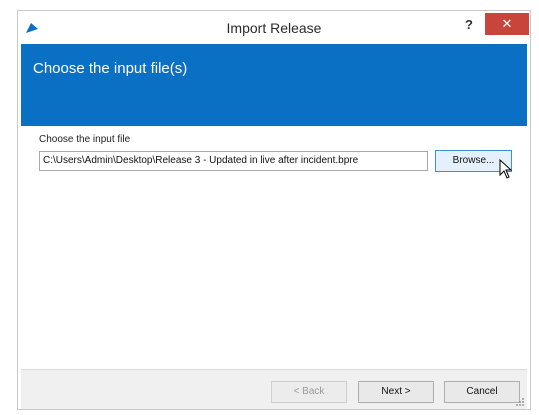 This screenshot has height=415, width=539. I want to click on title-bar: Import Release ? ✕, so click(274, 27).